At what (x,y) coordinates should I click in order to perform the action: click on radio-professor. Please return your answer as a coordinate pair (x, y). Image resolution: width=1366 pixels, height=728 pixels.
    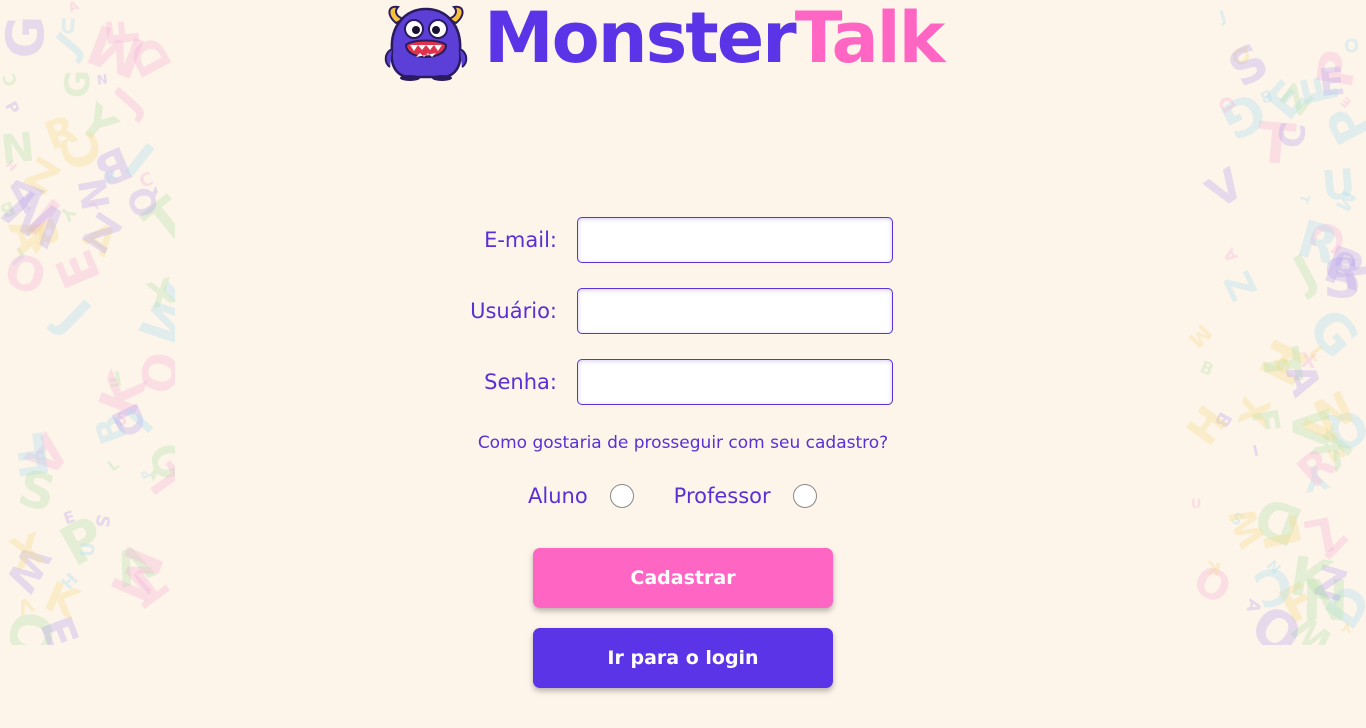
    Looking at the image, I should click on (804, 496).